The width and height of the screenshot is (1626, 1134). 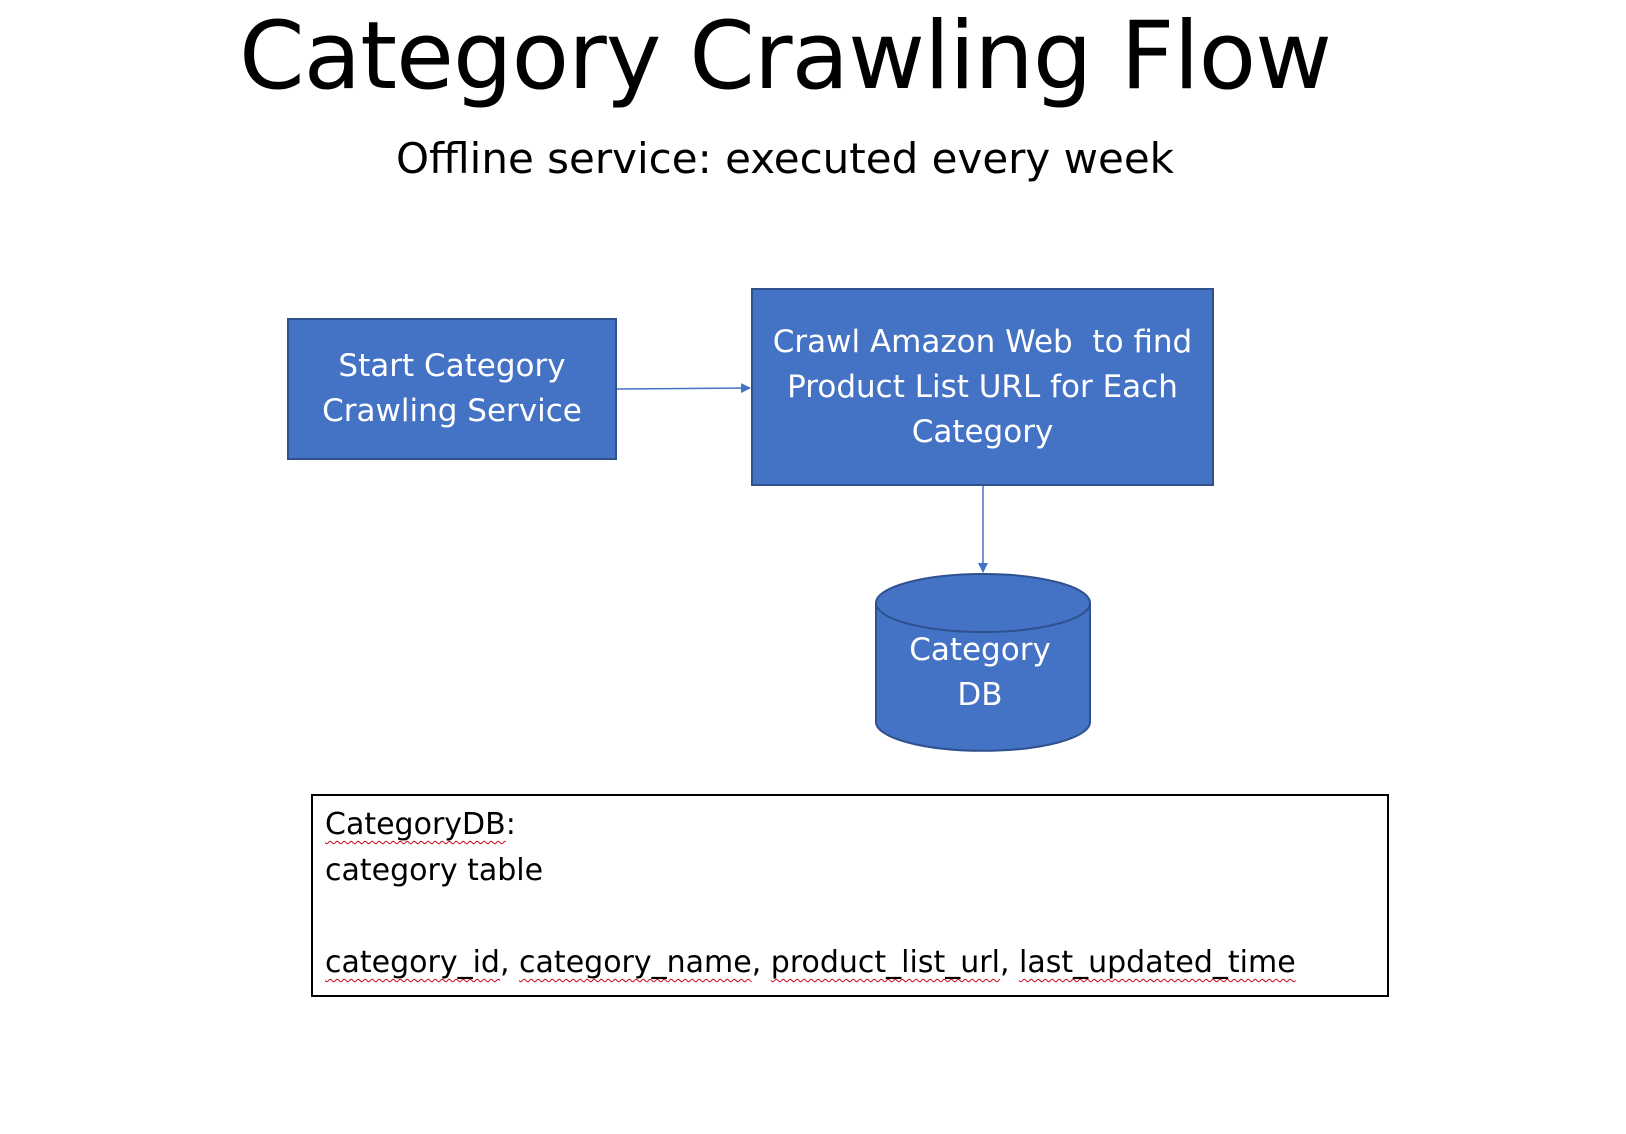 What do you see at coordinates (980, 650) in the screenshot?
I see `node-db-line-1: Category` at bounding box center [980, 650].